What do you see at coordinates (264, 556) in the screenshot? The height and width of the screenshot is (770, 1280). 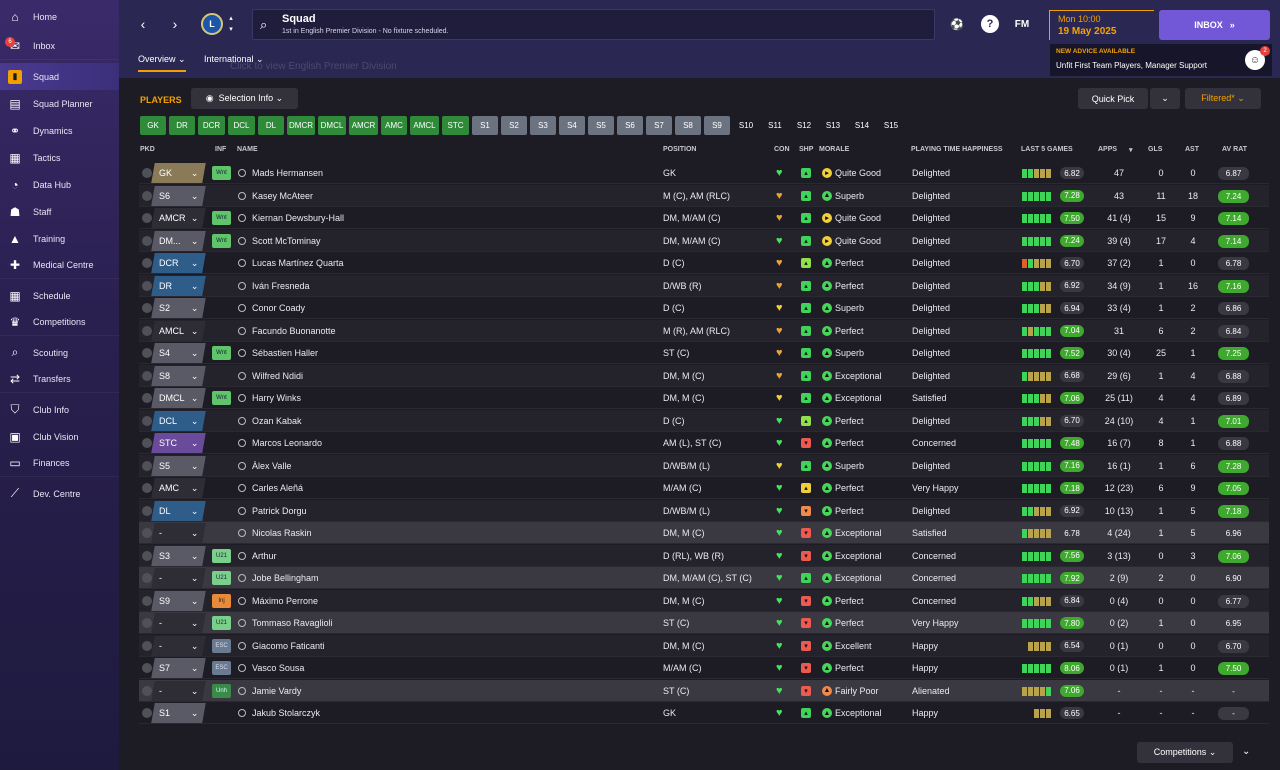 I see `player-name: Arthur` at bounding box center [264, 556].